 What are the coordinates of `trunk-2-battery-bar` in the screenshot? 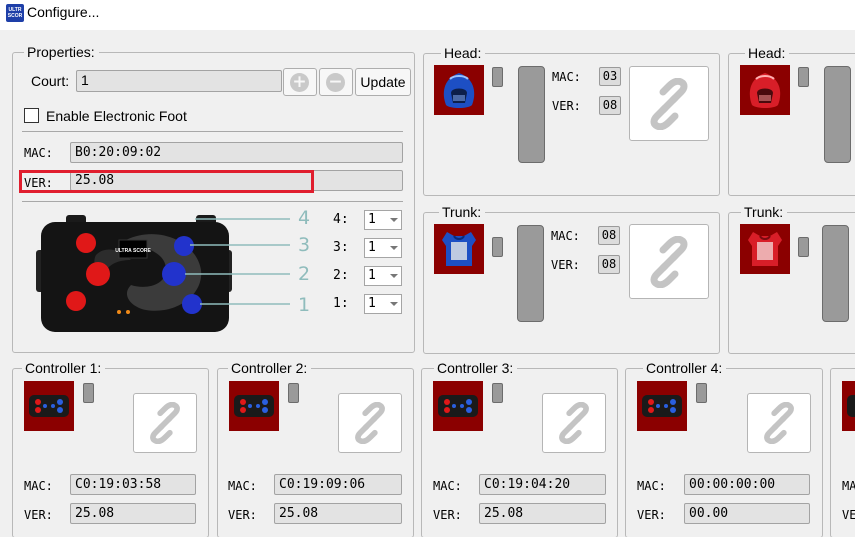 It's located at (835, 273).